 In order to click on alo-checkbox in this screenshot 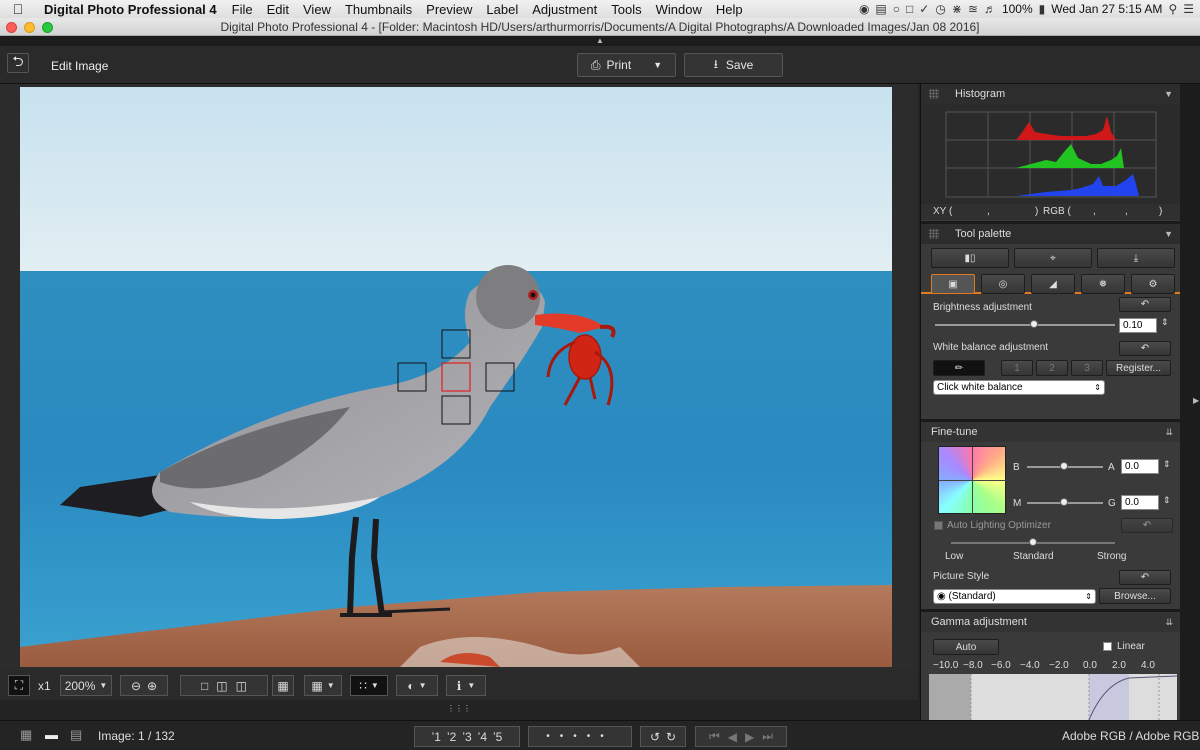, I will do `click(938, 525)`.